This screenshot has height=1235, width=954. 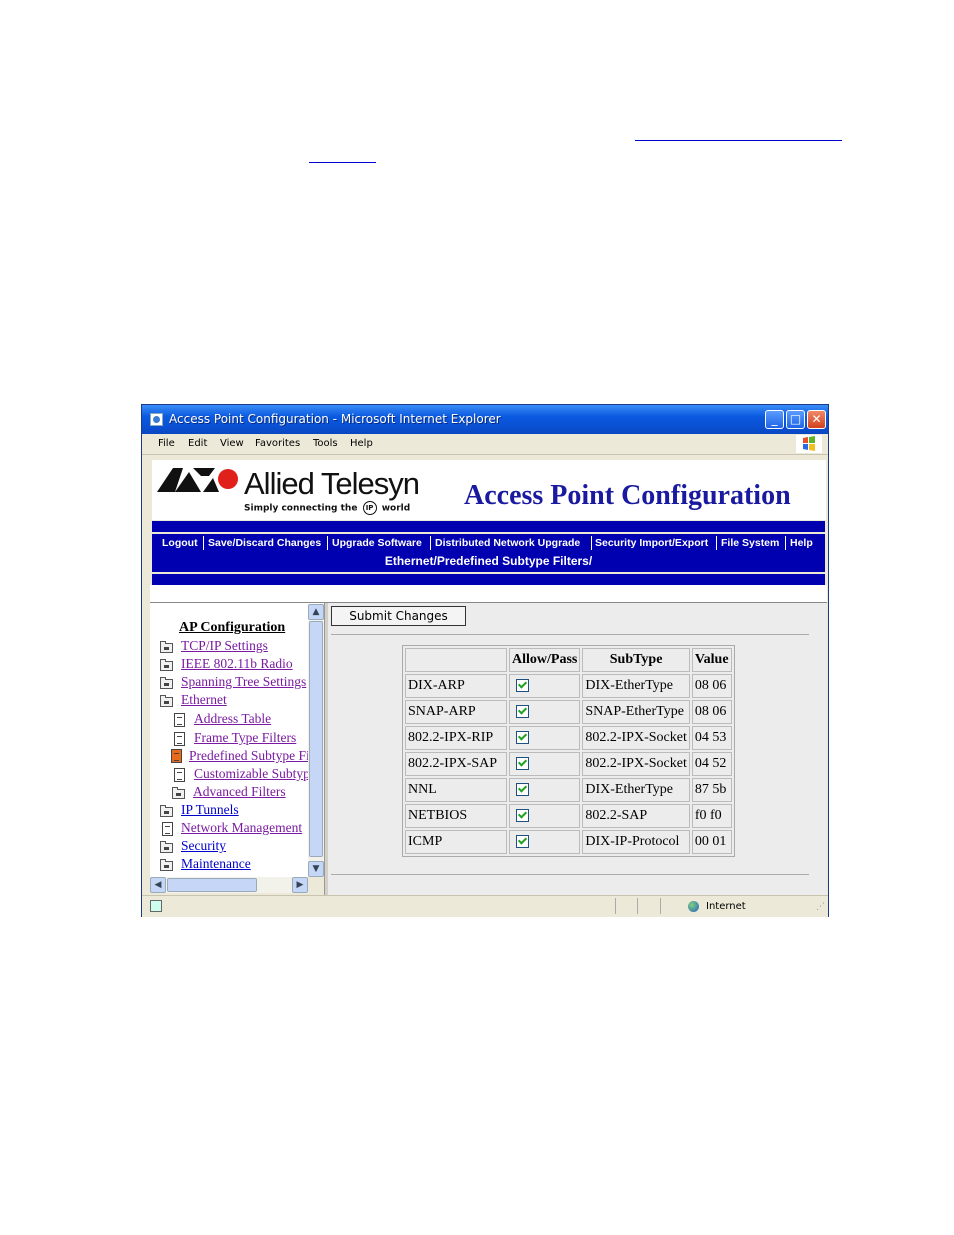 What do you see at coordinates (203, 846) in the screenshot?
I see `sidebar-item-security: Security` at bounding box center [203, 846].